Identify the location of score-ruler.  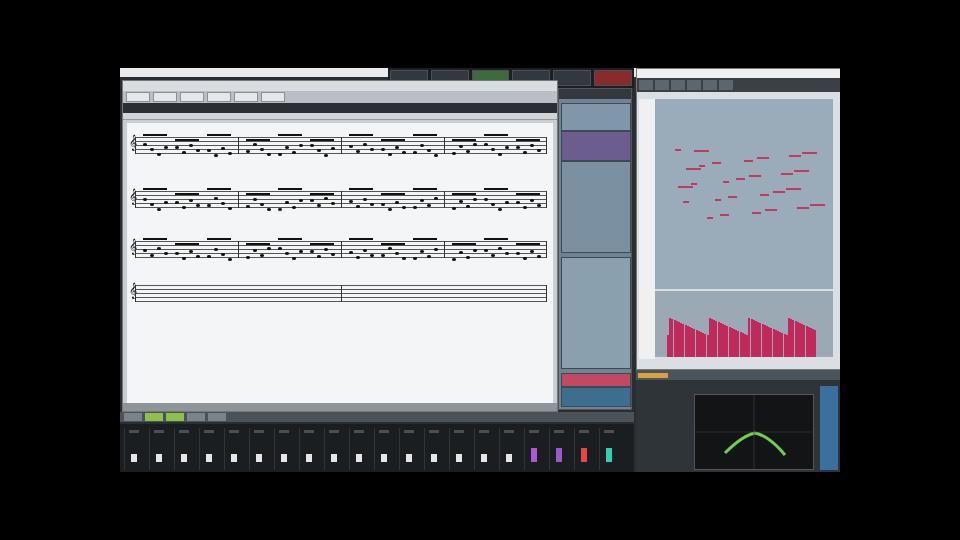
(340, 116).